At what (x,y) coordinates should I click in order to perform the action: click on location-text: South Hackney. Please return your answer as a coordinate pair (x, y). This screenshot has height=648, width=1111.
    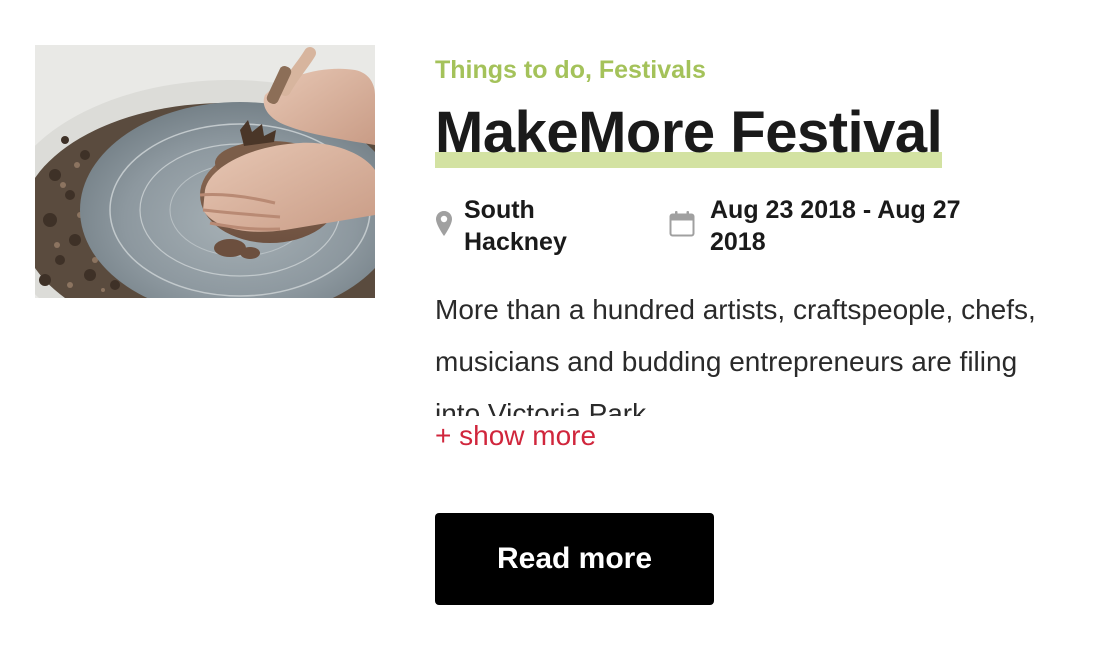
    Looking at the image, I should click on (515, 226).